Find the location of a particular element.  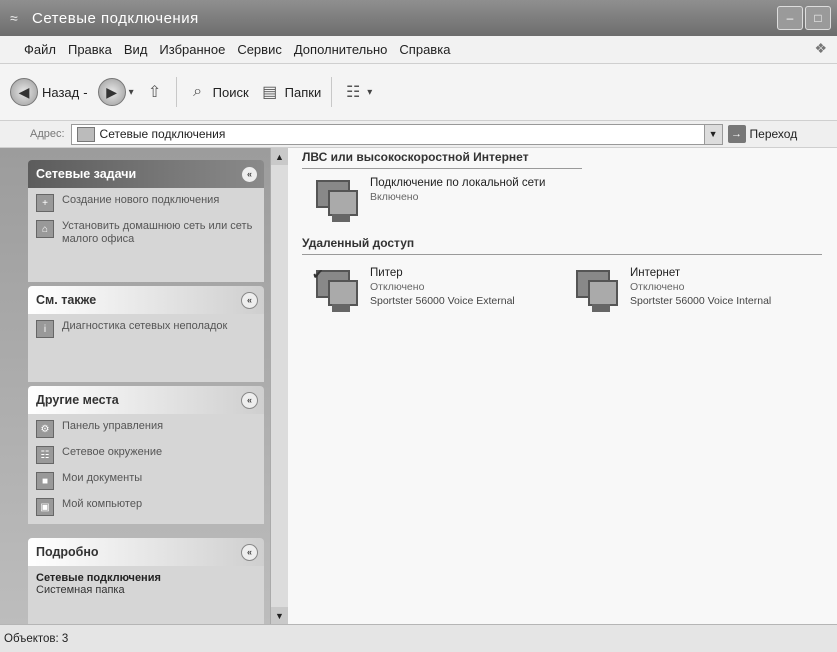

panel-header: Подробно « is located at coordinates (146, 552).